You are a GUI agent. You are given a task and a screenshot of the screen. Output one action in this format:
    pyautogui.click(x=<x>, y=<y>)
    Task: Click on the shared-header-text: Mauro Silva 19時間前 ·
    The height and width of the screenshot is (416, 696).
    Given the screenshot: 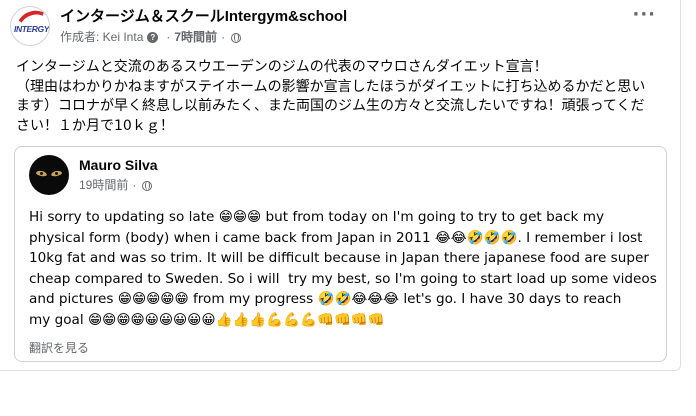 What is the action you would take?
    pyautogui.click(x=118, y=175)
    